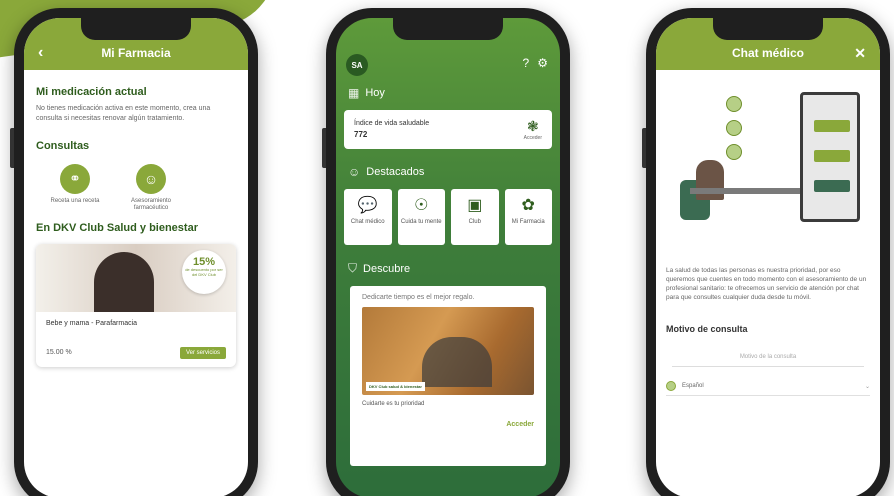 This screenshot has width=894, height=496. Describe the element at coordinates (532, 126) in the screenshot. I see `flower-icon: ❃` at that location.